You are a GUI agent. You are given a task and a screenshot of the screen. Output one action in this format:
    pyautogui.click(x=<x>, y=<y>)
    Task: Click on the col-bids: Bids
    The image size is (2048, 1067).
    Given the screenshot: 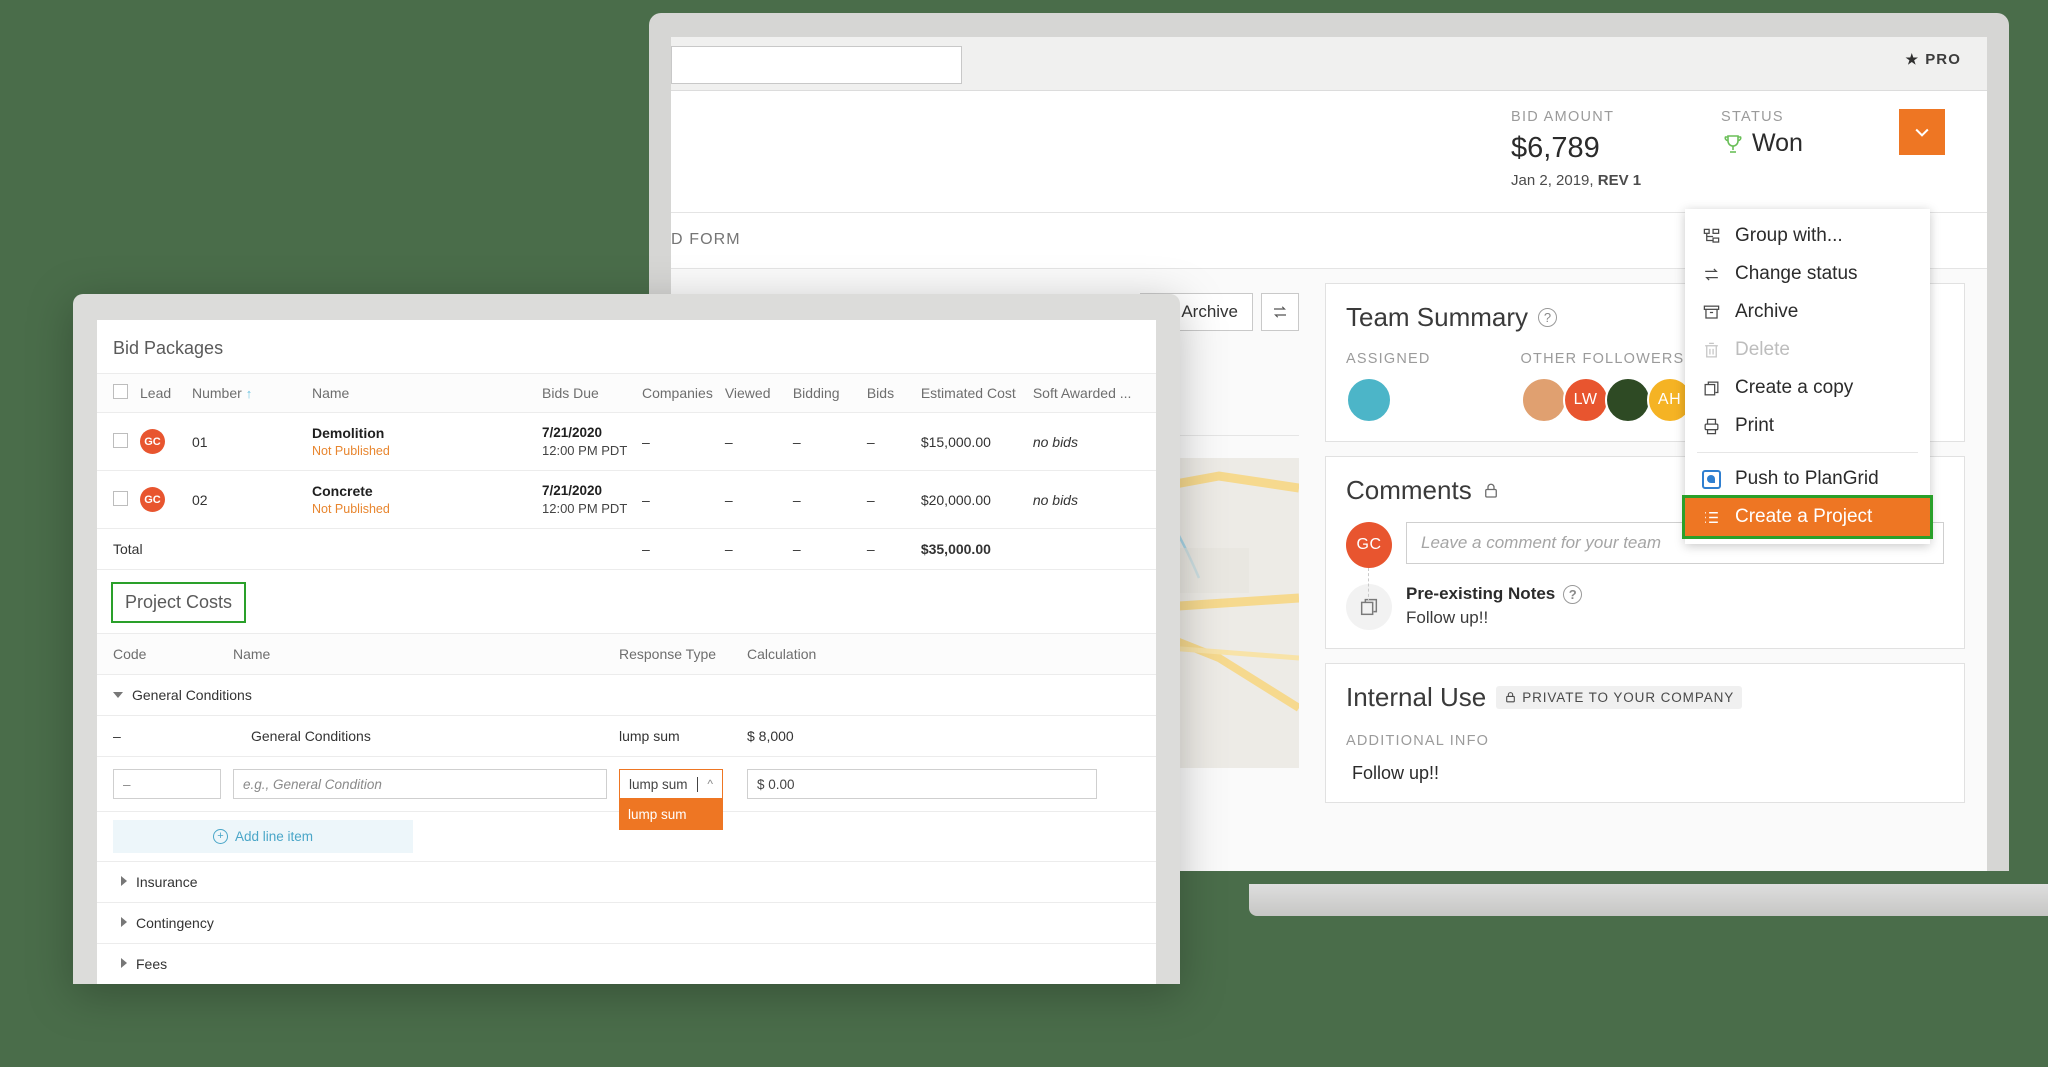 What is the action you would take?
    pyautogui.click(x=887, y=393)
    